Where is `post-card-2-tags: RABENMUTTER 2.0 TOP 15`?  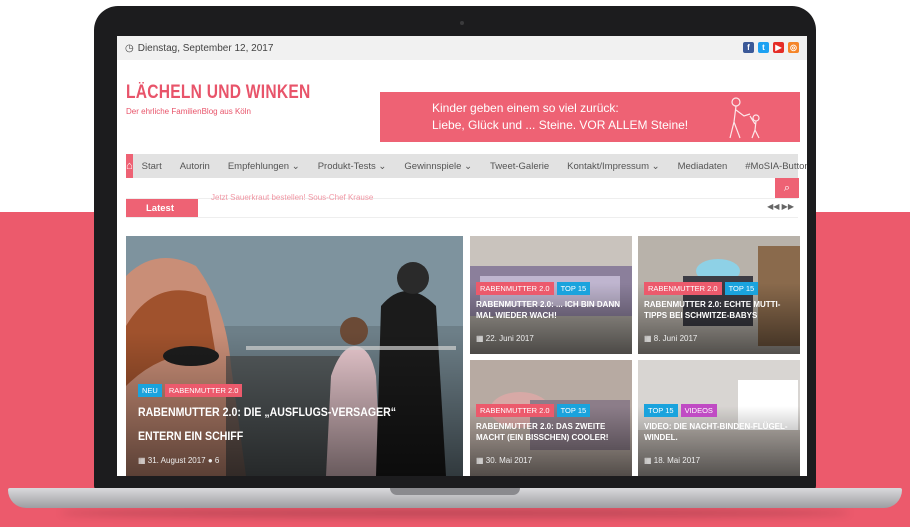
post-card-2-tags: RABENMUTTER 2.0 TOP 15 is located at coordinates (701, 288).